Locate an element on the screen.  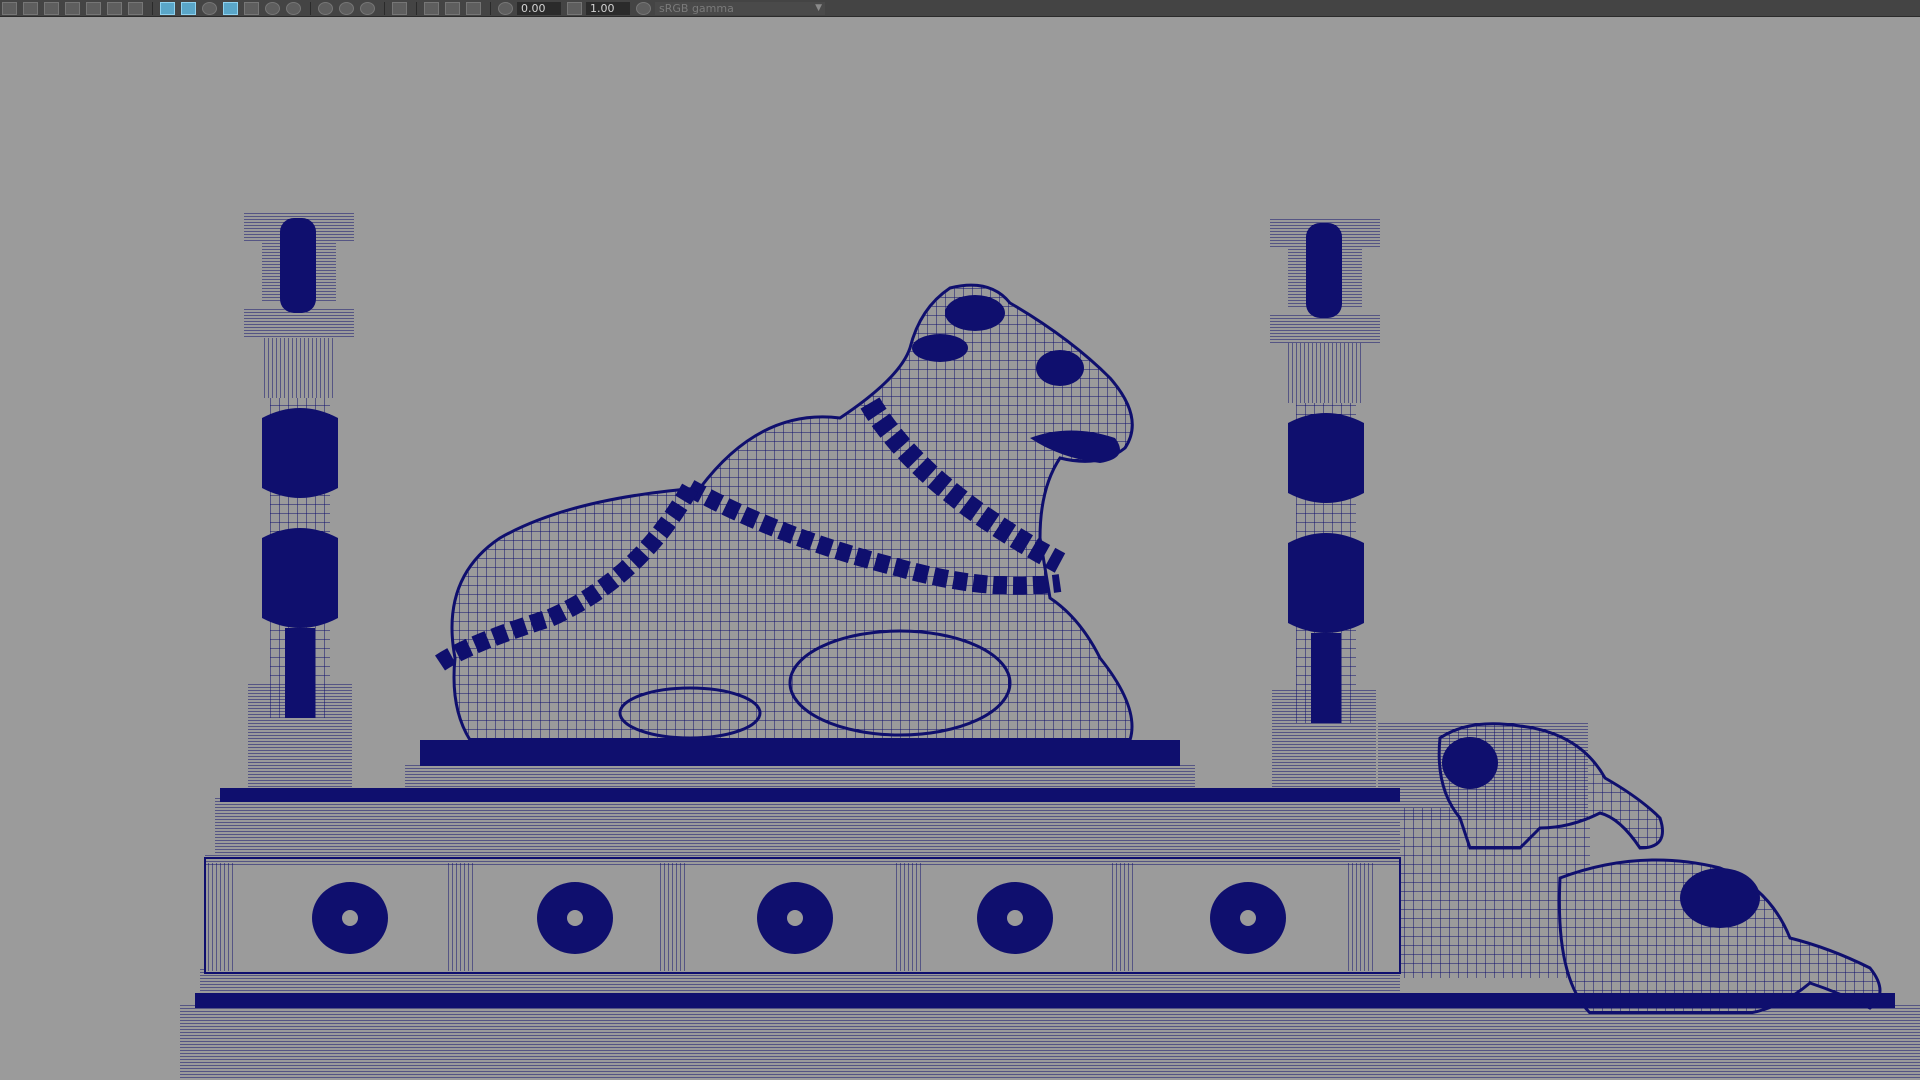
color-management-icon is located at coordinates (643, 8).